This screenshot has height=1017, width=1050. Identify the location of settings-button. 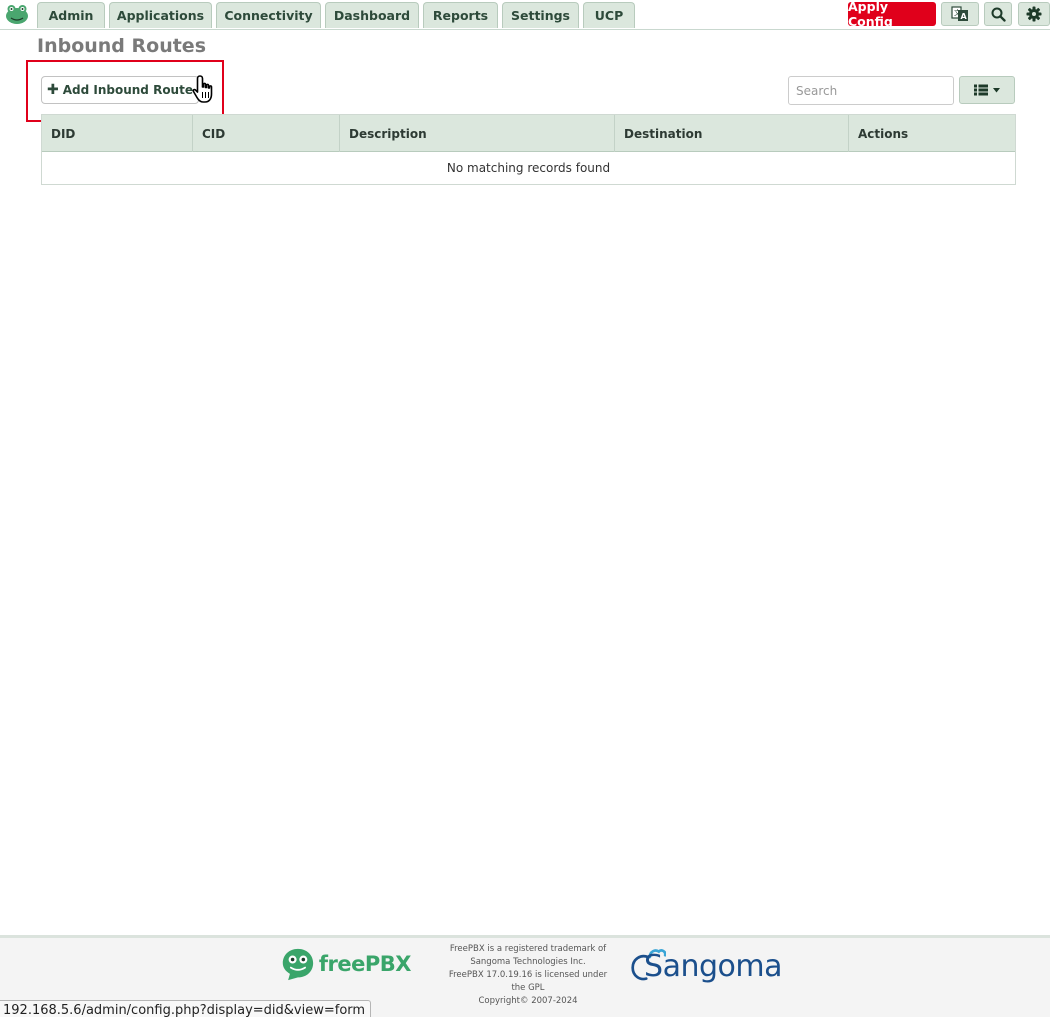
(1034, 14).